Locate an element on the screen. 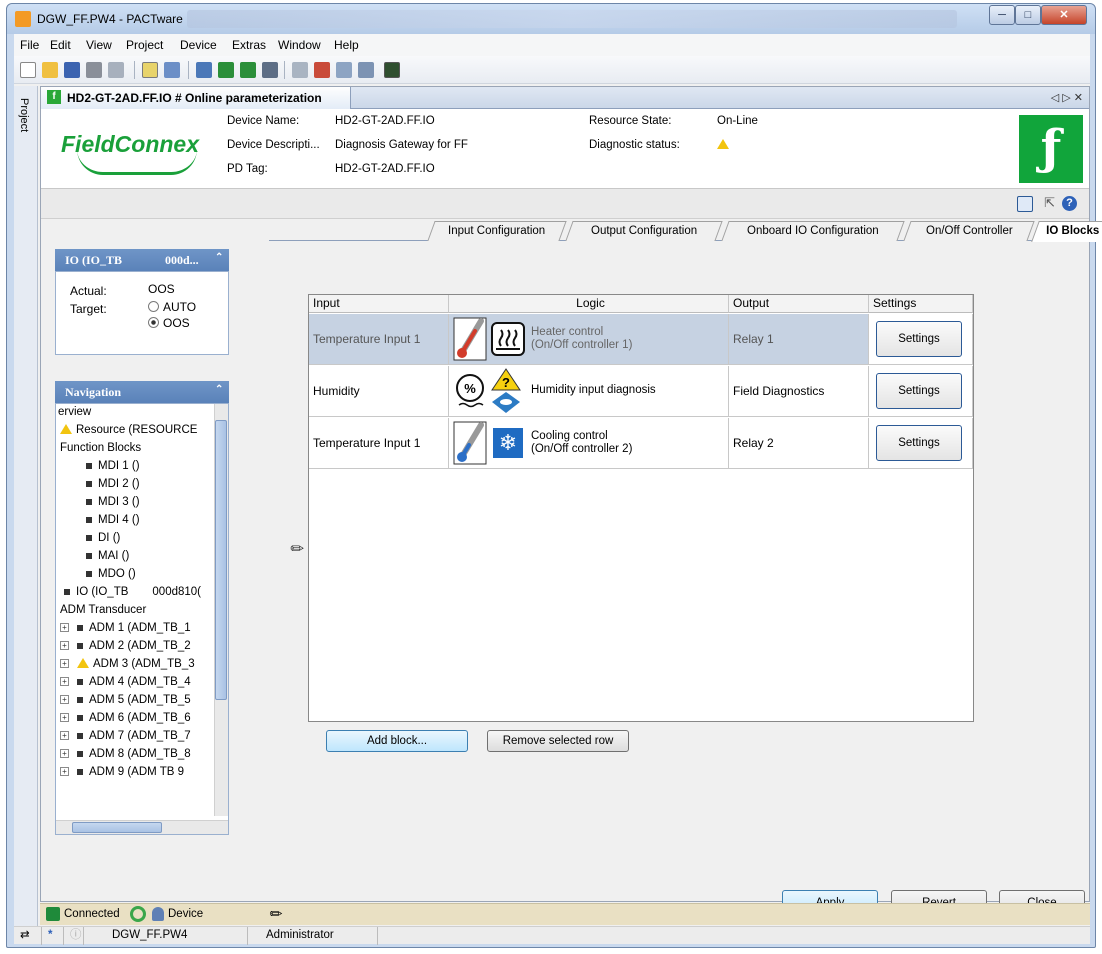 The width and height of the screenshot is (1102, 954). tree-item-resource: Resource (RESOURCE is located at coordinates (128, 430).